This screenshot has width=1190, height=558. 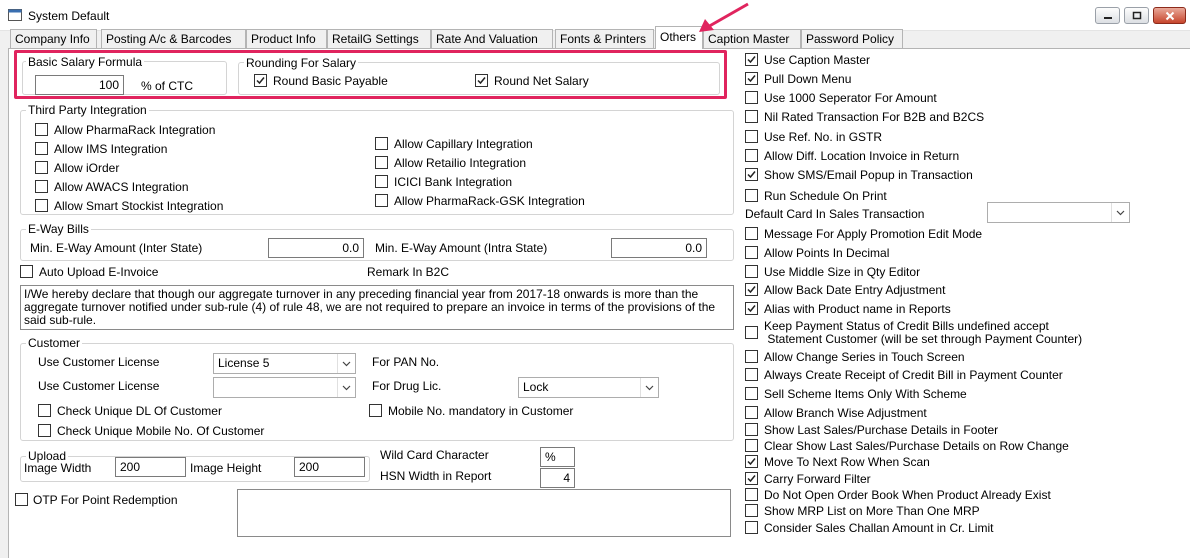 What do you see at coordinates (41, 129) in the screenshot?
I see `pharmarack-checkbox` at bounding box center [41, 129].